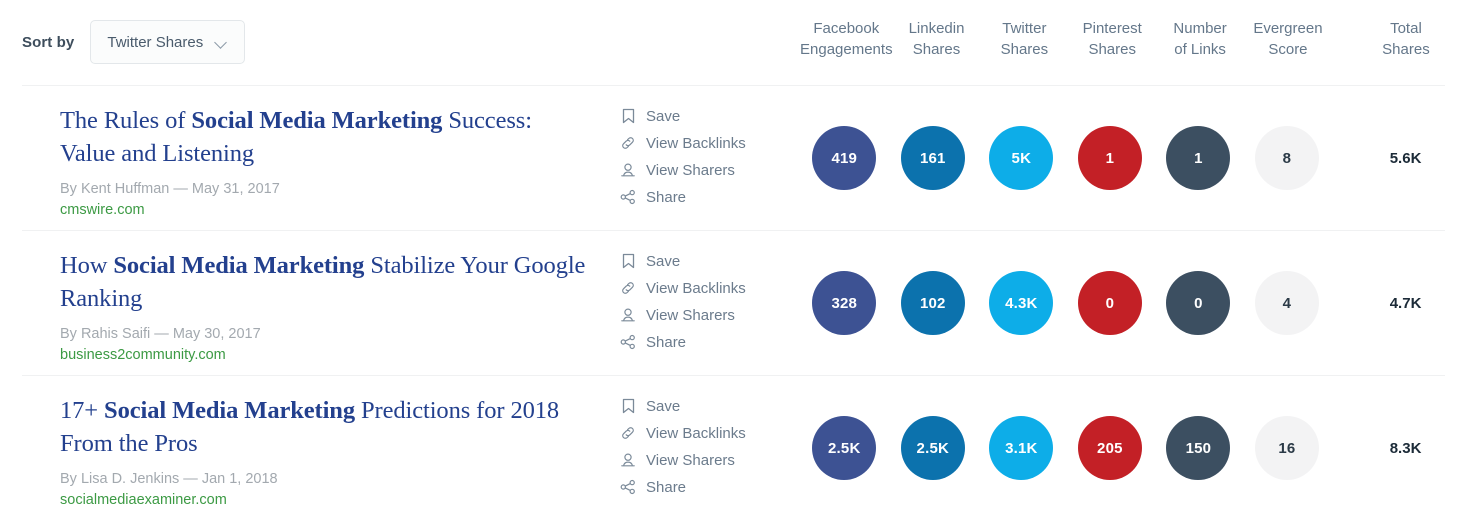  Describe the element at coordinates (325, 355) in the screenshot. I see `article-domain-link: business2community.com` at that location.